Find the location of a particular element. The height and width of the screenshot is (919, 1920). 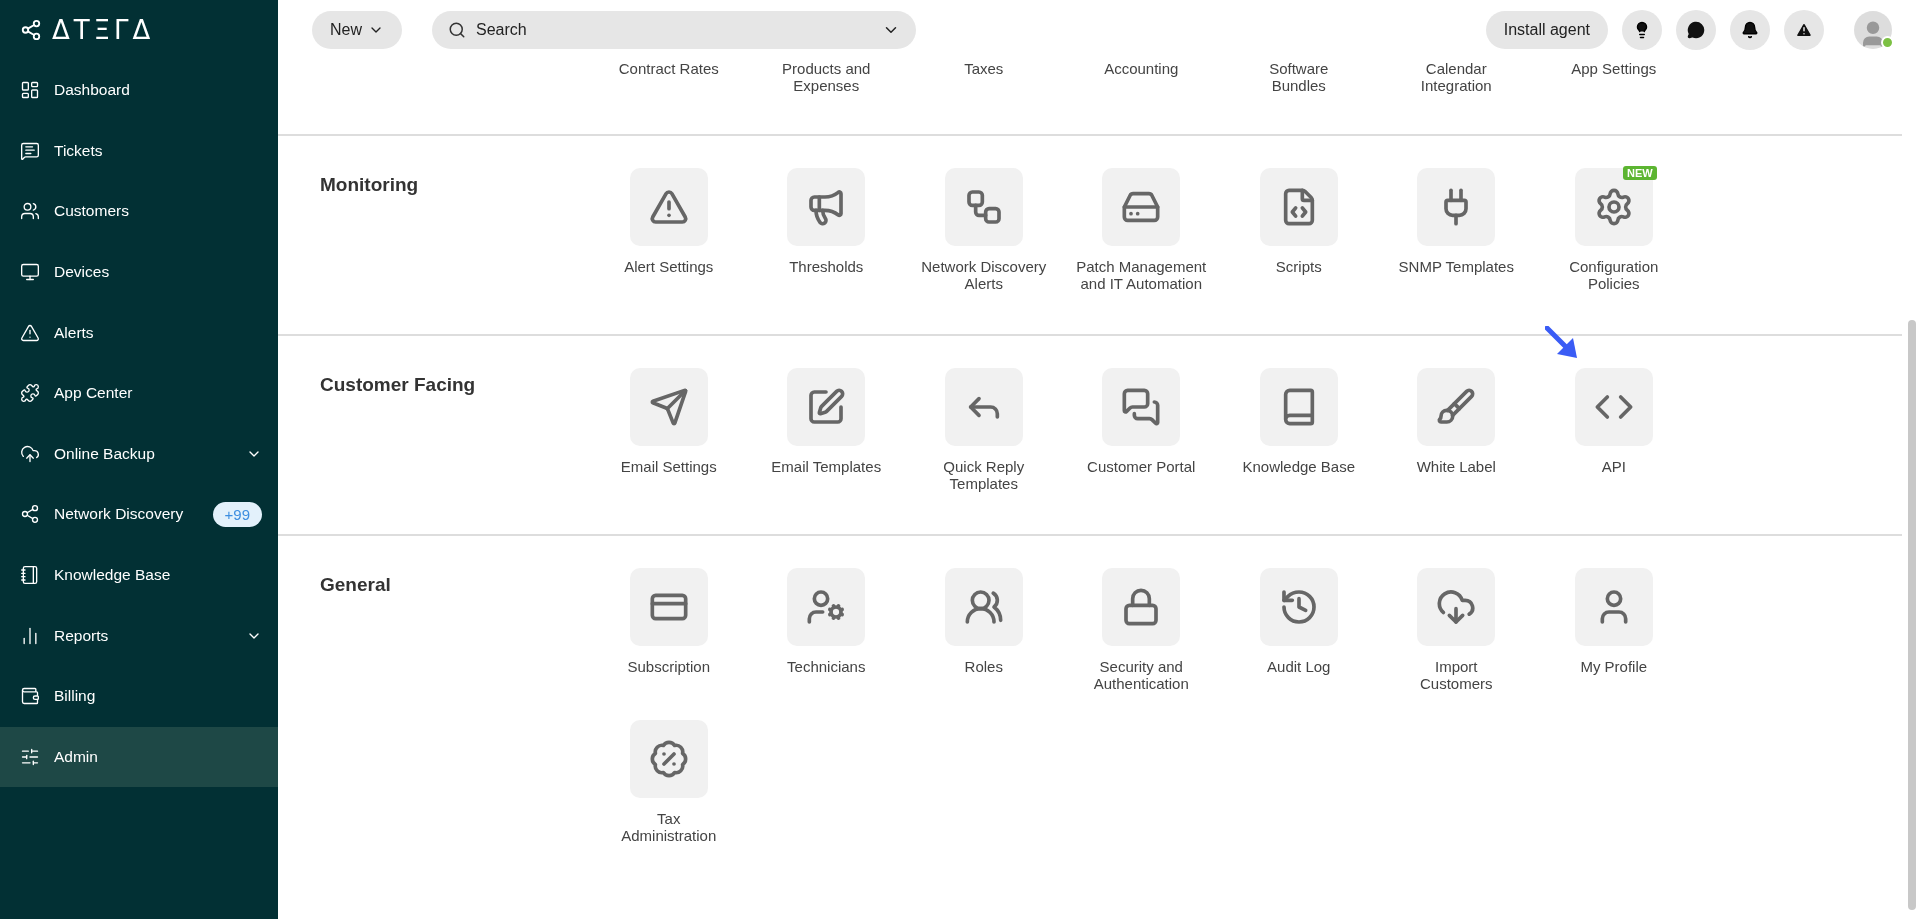

tile-label: Email Templates is located at coordinates (826, 466).